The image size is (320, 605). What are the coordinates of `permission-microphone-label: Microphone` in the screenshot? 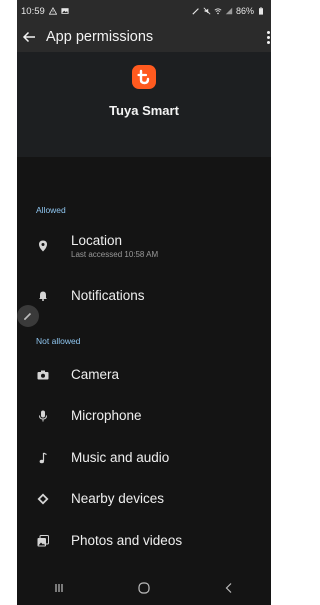 It's located at (106, 415).